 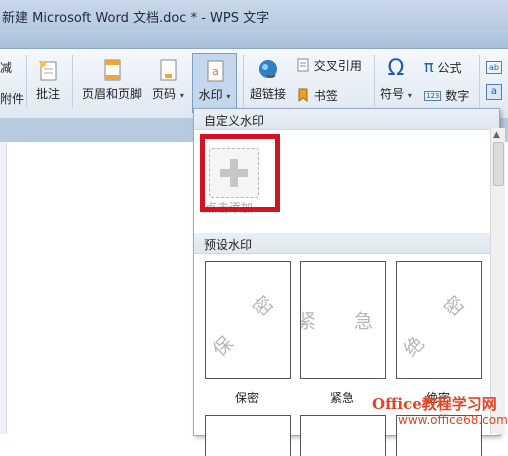 What do you see at coordinates (449, 68) in the screenshot?
I see `formula-label: 公式` at bounding box center [449, 68].